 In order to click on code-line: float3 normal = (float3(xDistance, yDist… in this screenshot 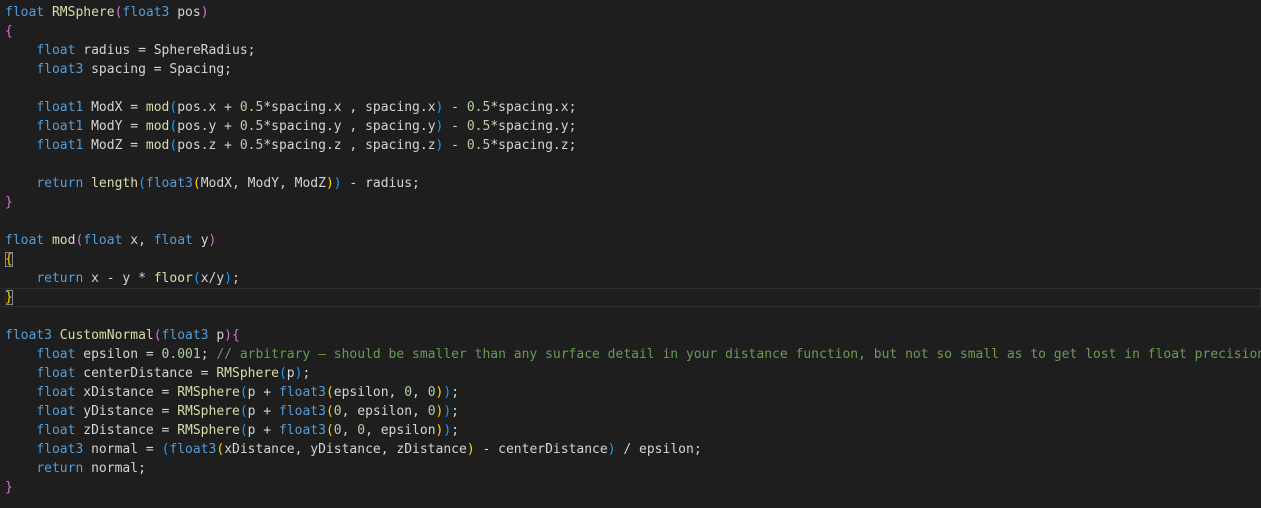, I will do `click(633, 449)`.